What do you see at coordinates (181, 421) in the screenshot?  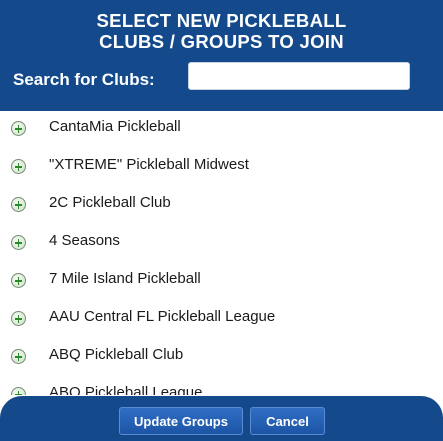 I see `update-groups-button: Update Groups` at bounding box center [181, 421].